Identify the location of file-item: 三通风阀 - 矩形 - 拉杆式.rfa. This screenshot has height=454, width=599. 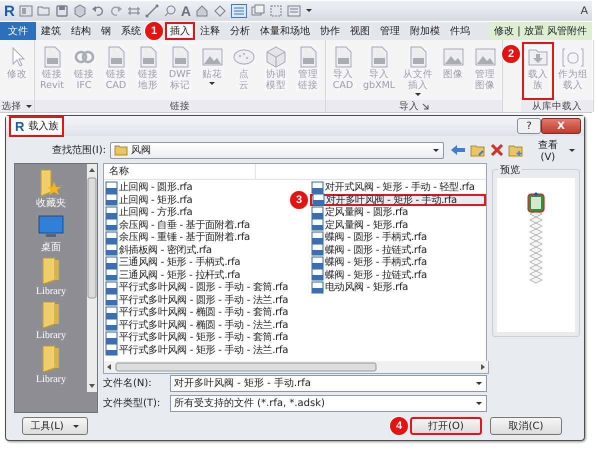
(173, 274).